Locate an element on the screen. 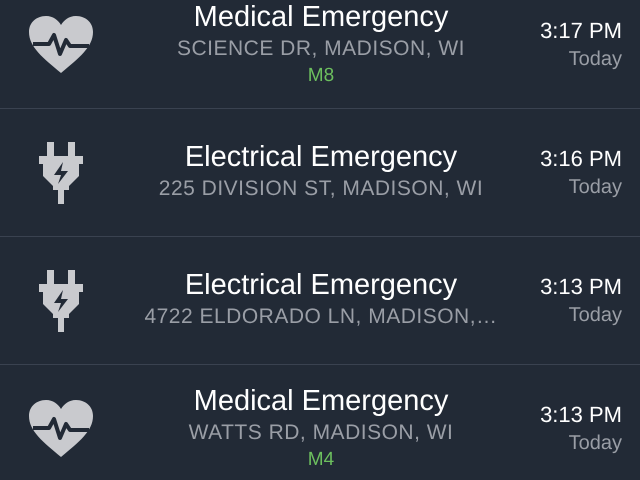  unit-label: M8 is located at coordinates (321, 76).